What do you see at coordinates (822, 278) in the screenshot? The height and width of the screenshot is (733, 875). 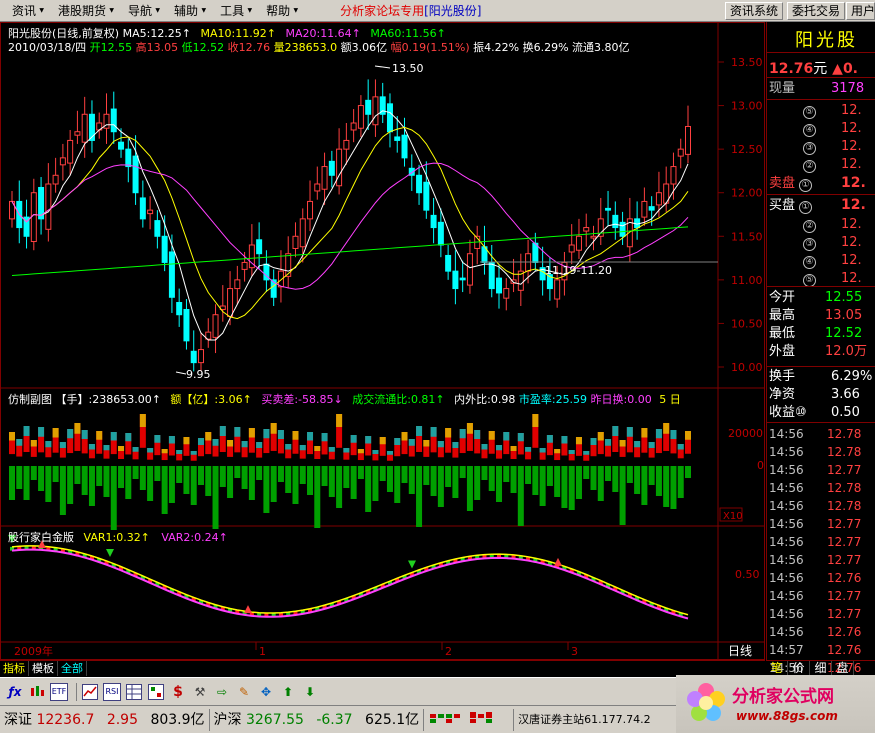 I see `buy-row: ⑤ 12.` at bounding box center [822, 278].